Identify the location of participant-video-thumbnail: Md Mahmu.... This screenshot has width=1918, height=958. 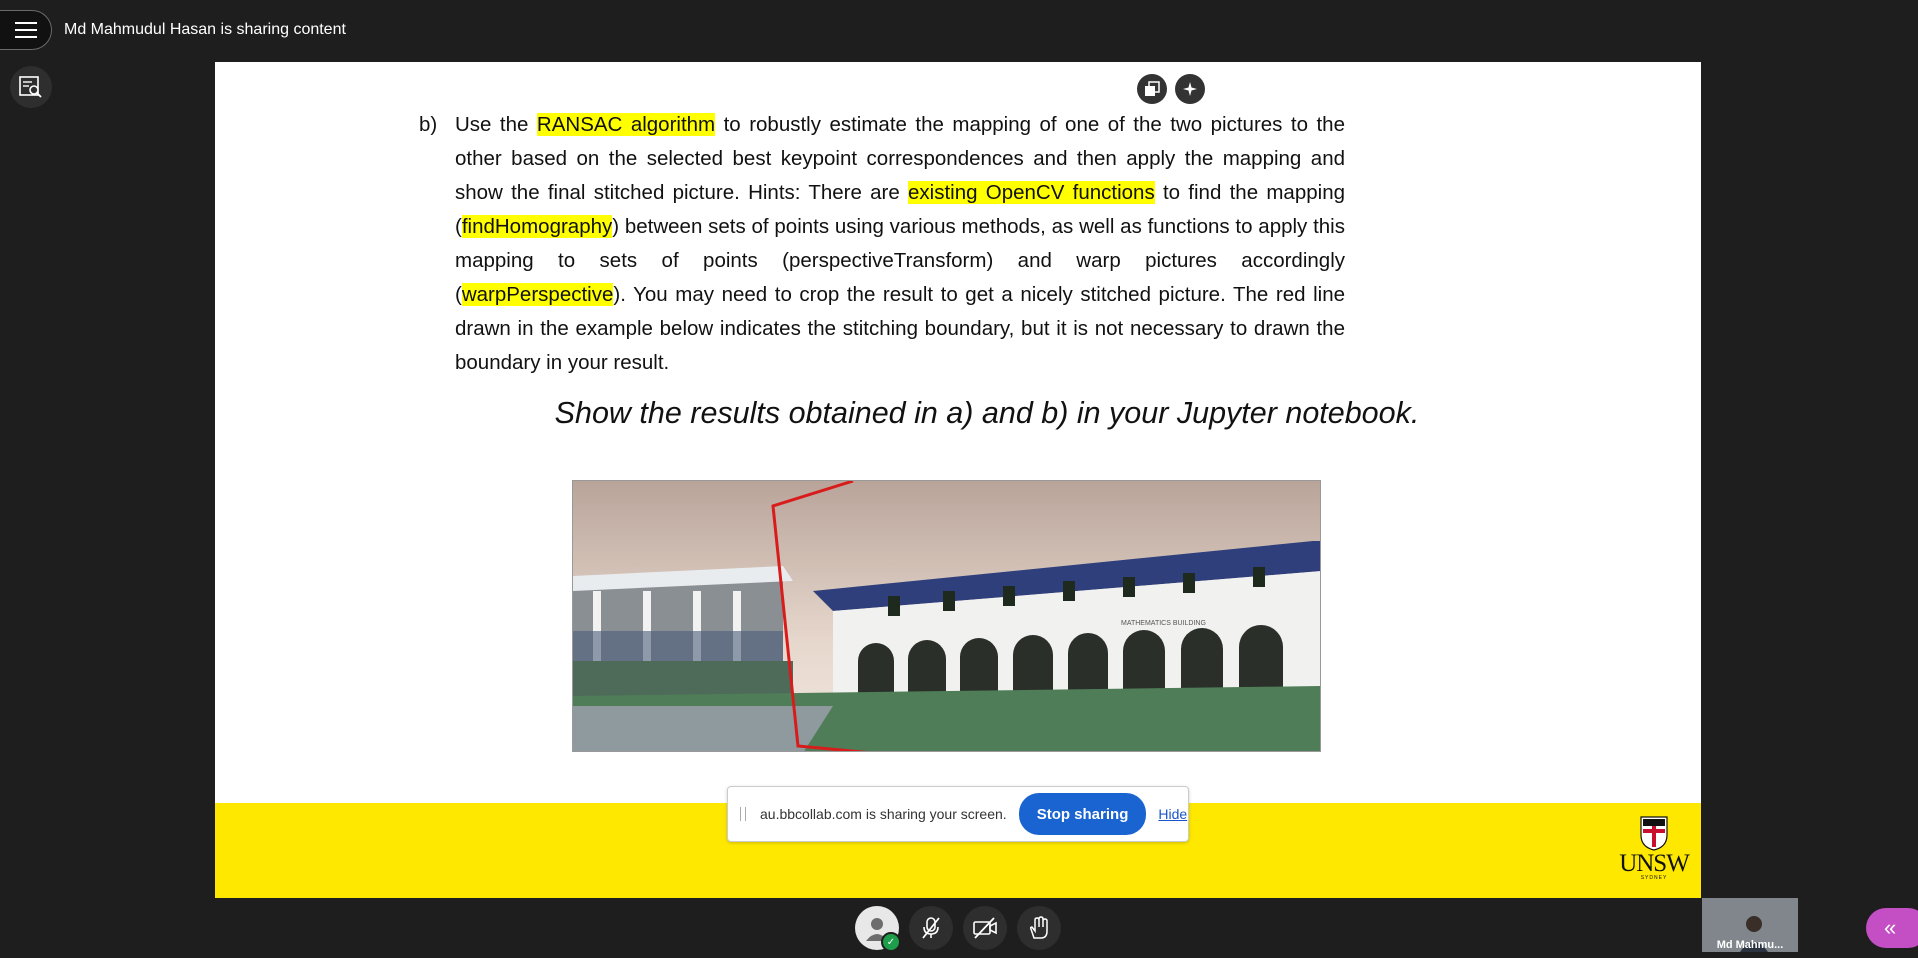
(1750, 925).